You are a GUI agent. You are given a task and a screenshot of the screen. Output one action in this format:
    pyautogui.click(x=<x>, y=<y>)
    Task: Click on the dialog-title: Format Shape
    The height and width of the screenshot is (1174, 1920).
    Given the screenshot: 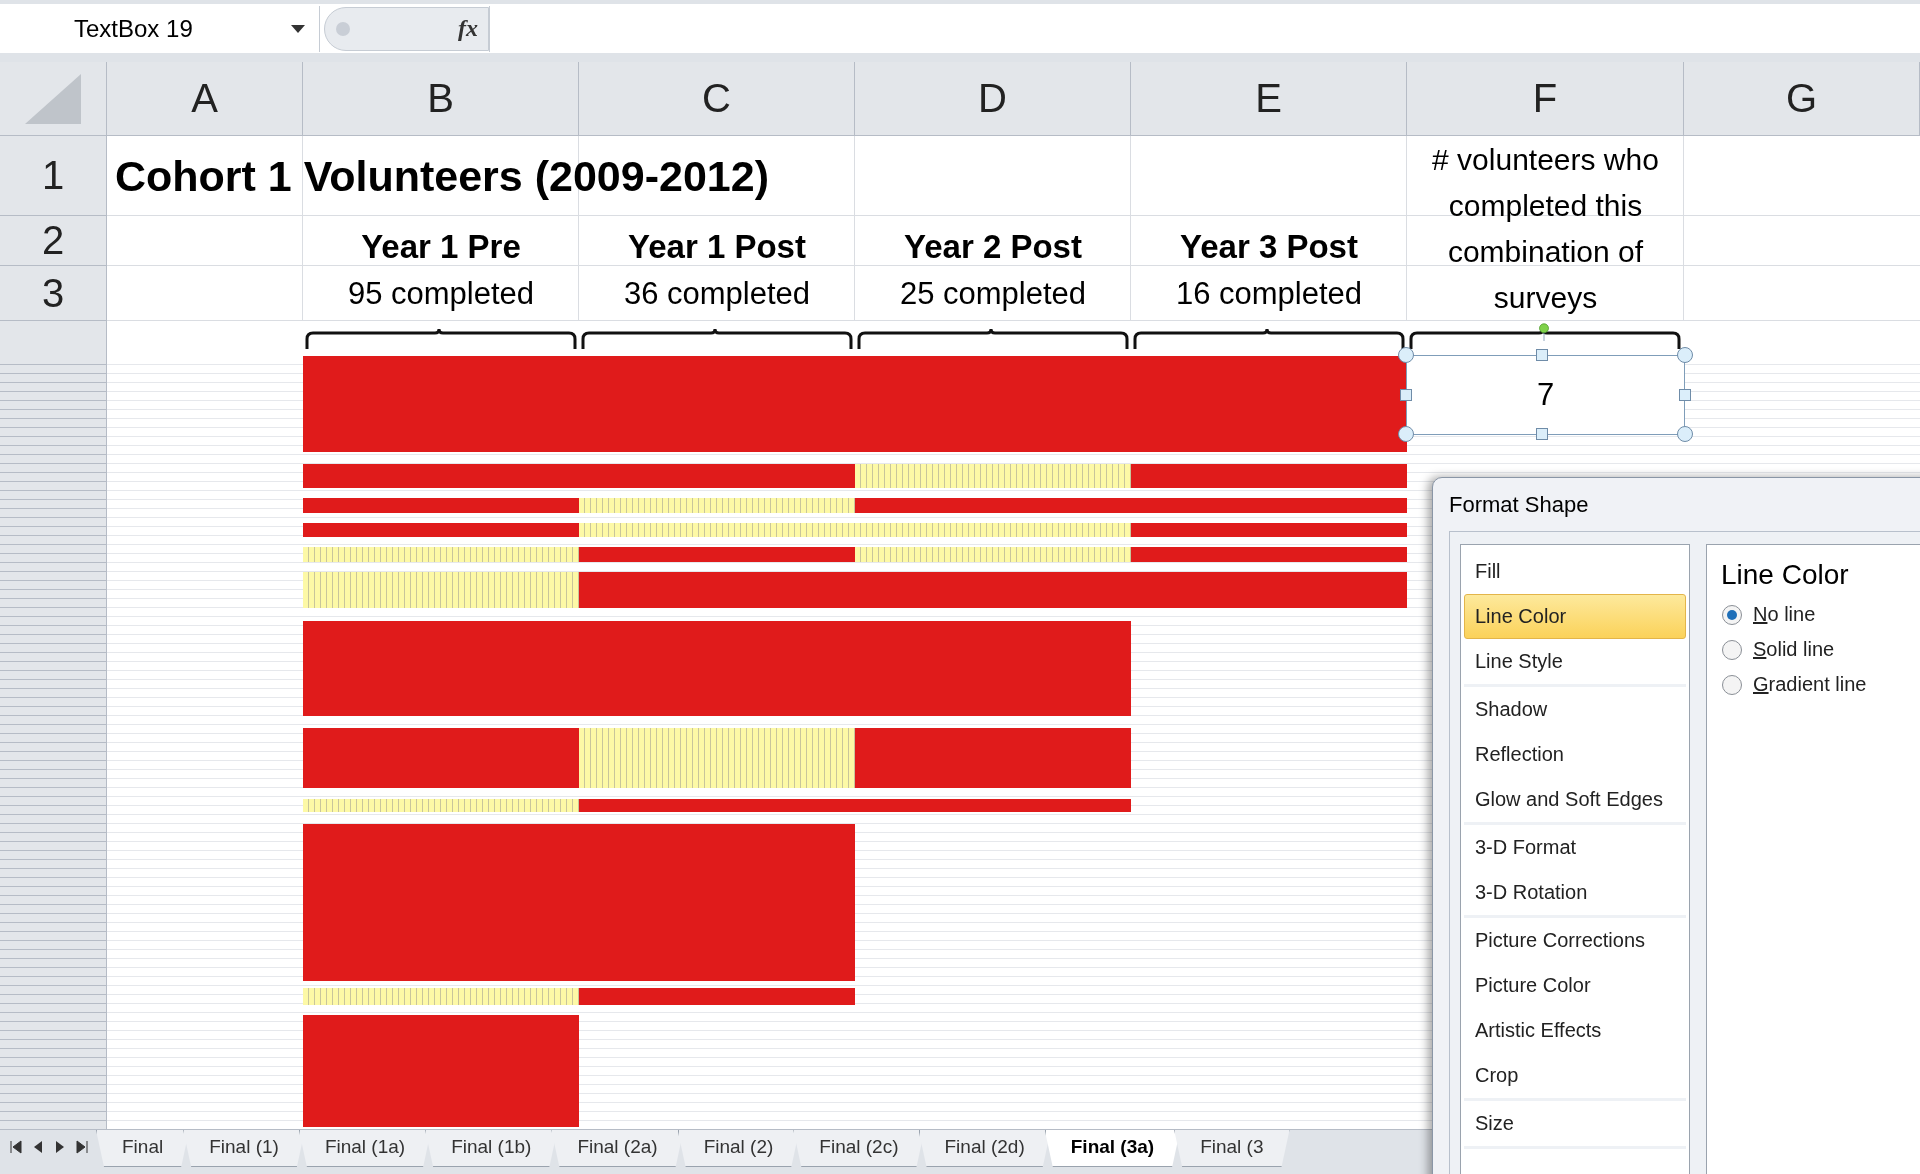 What is the action you would take?
    pyautogui.click(x=1519, y=505)
    